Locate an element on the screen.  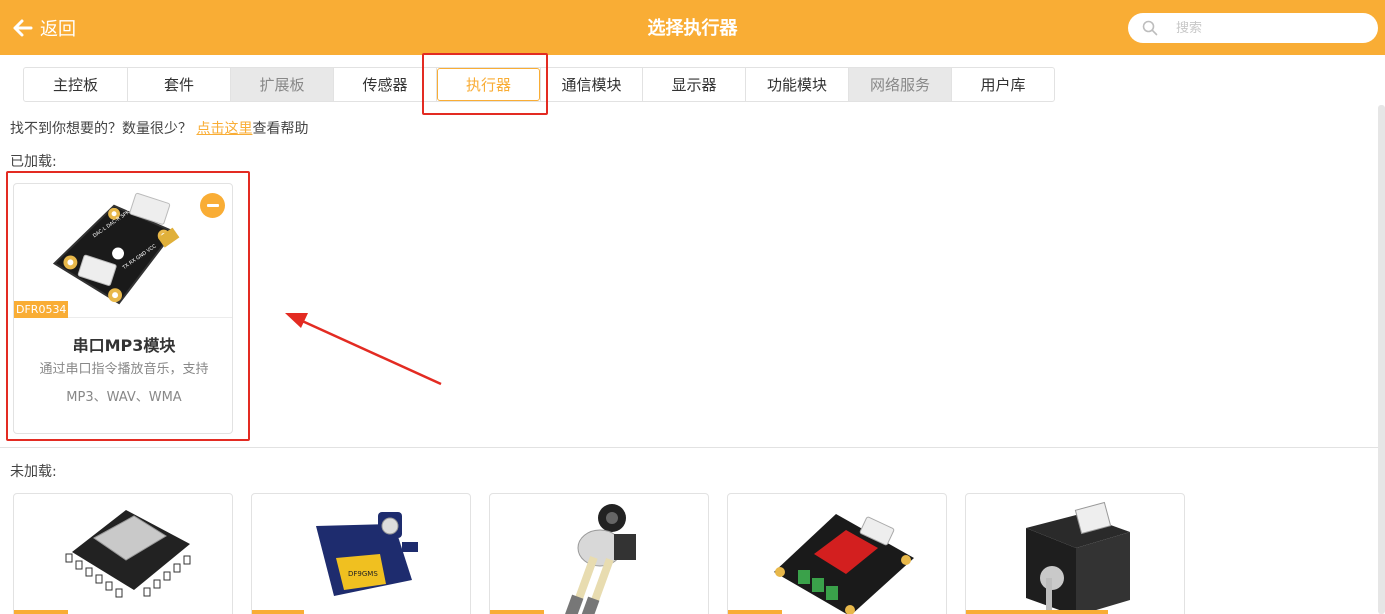
tab-sensor: 传感器 is located at coordinates (385, 84).